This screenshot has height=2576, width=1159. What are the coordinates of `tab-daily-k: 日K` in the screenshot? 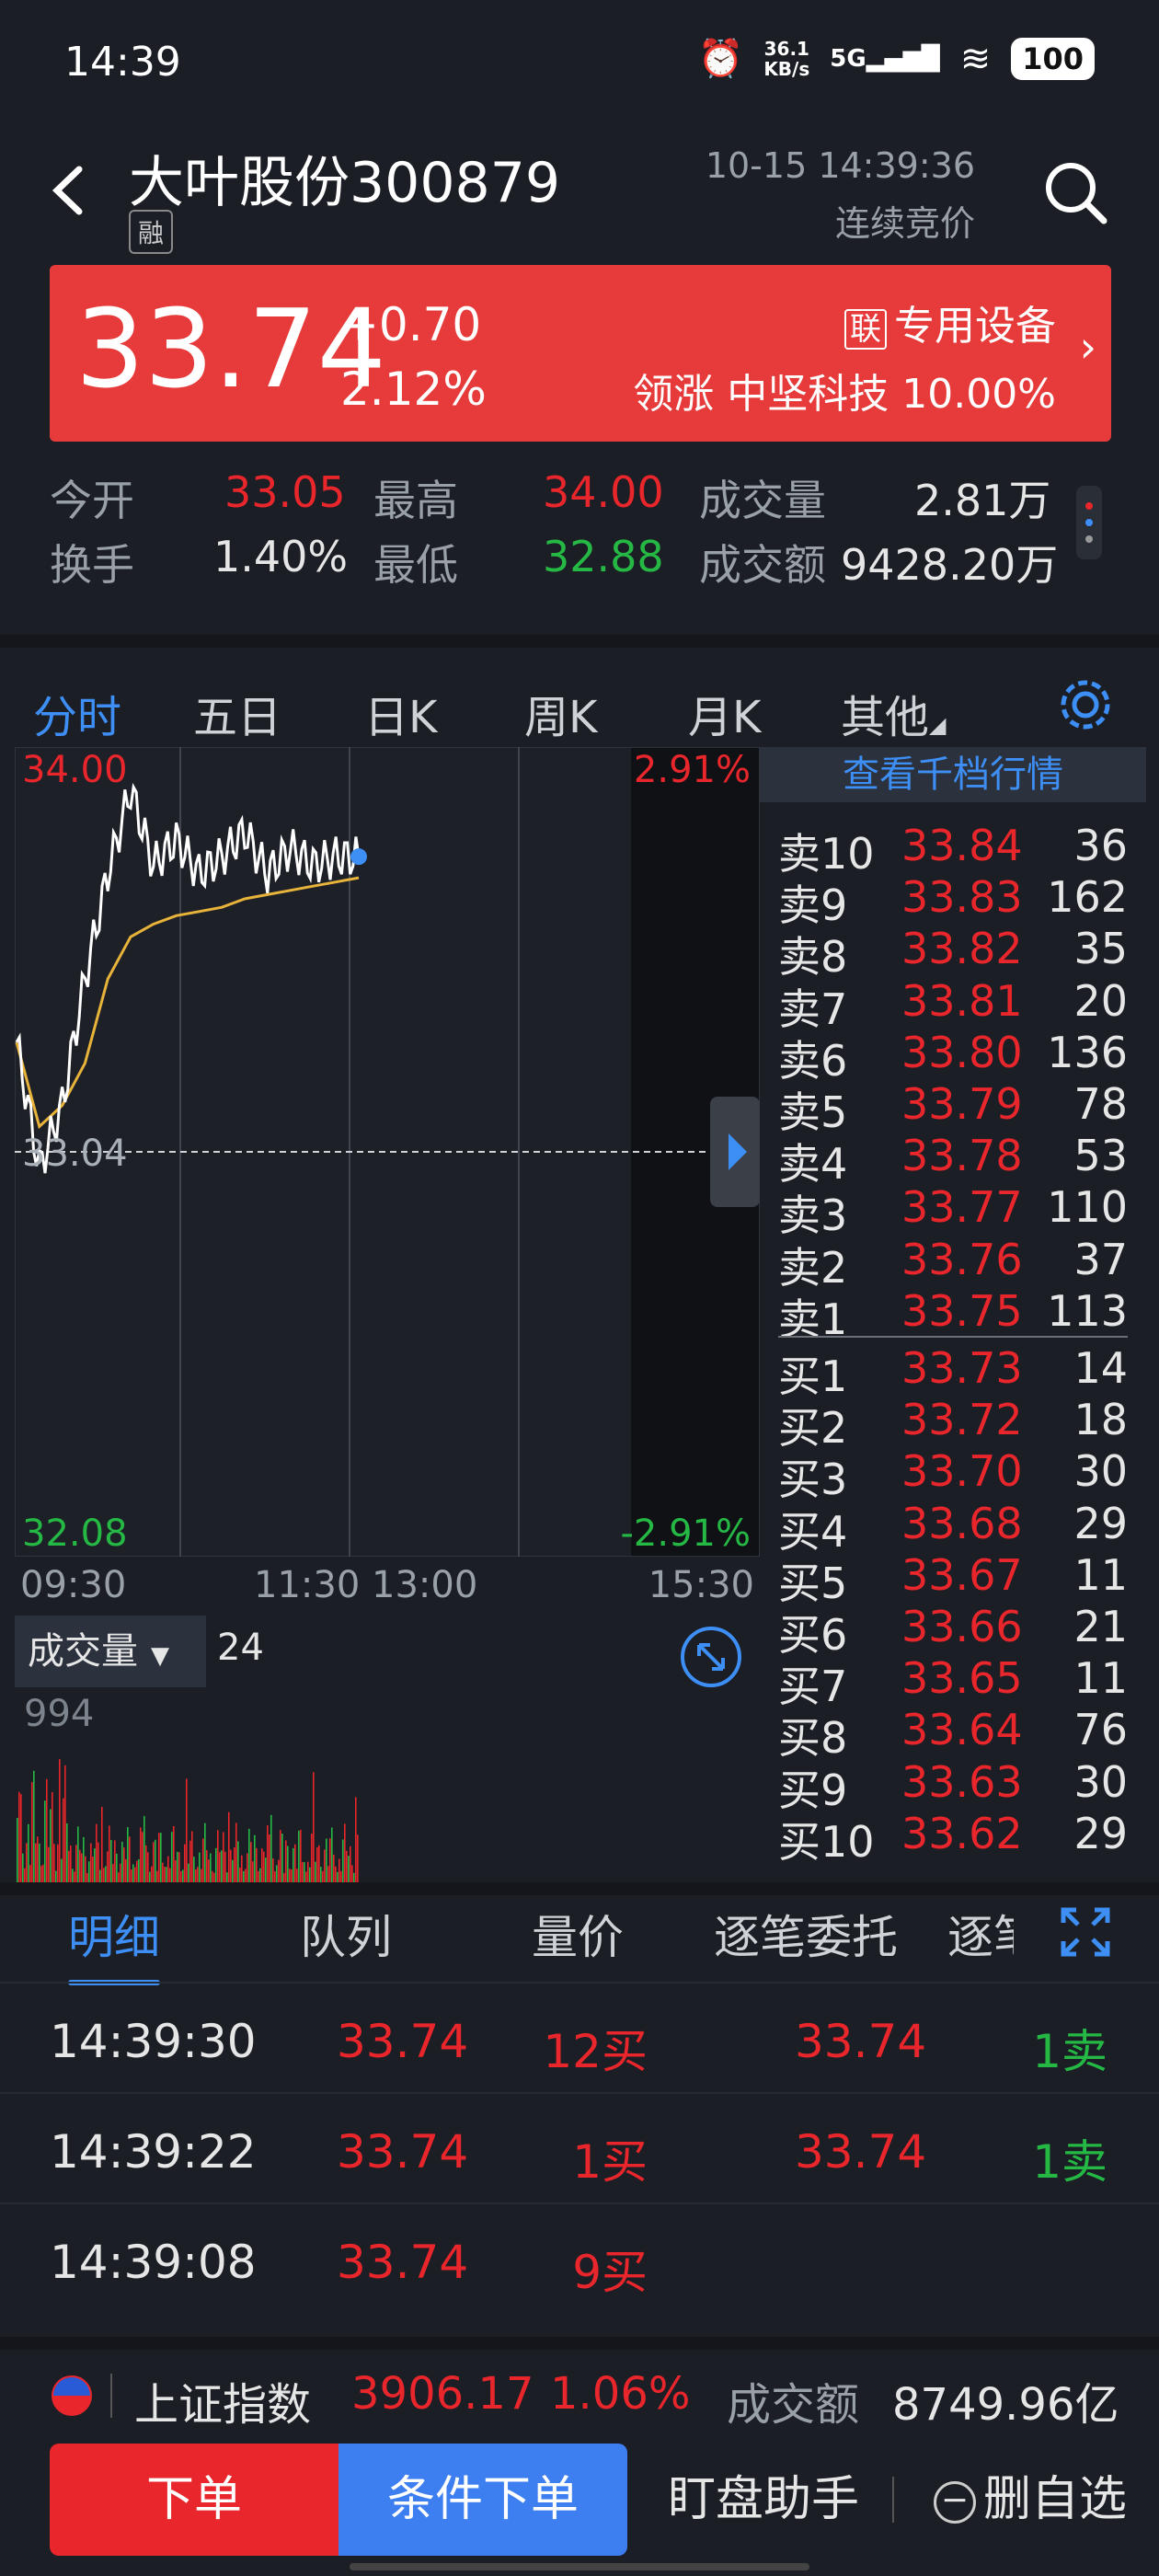 It's located at (400, 713).